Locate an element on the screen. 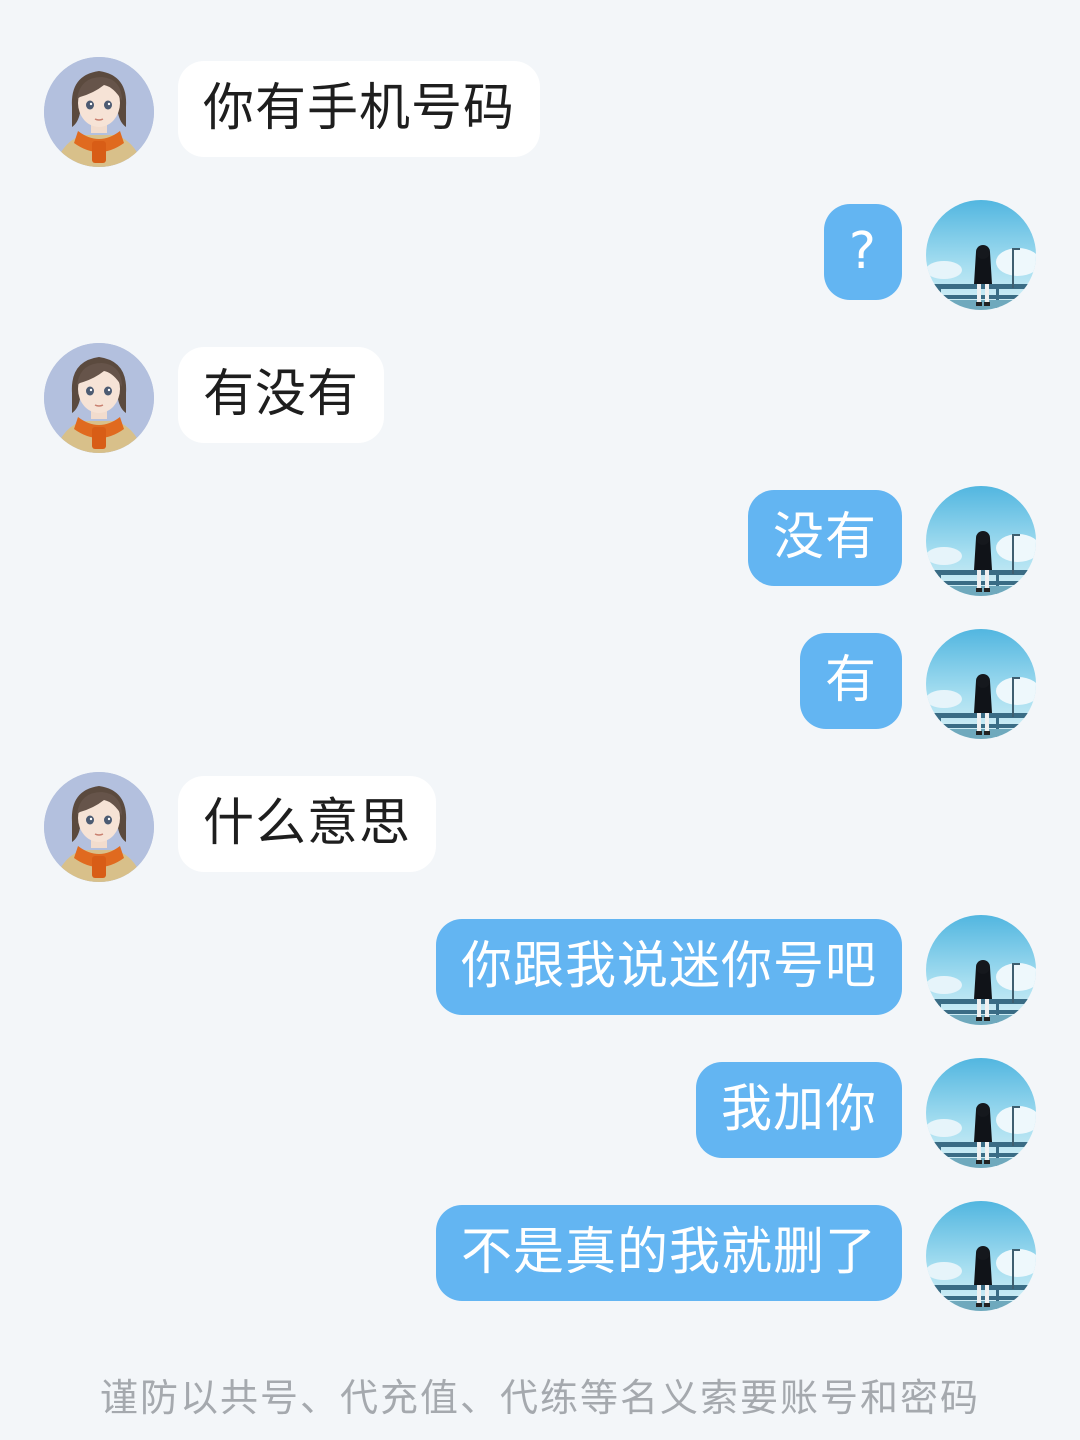 The width and height of the screenshot is (1080, 1440). outgoing-message-bubble: 你跟我说迷你号吧 is located at coordinates (668, 967).